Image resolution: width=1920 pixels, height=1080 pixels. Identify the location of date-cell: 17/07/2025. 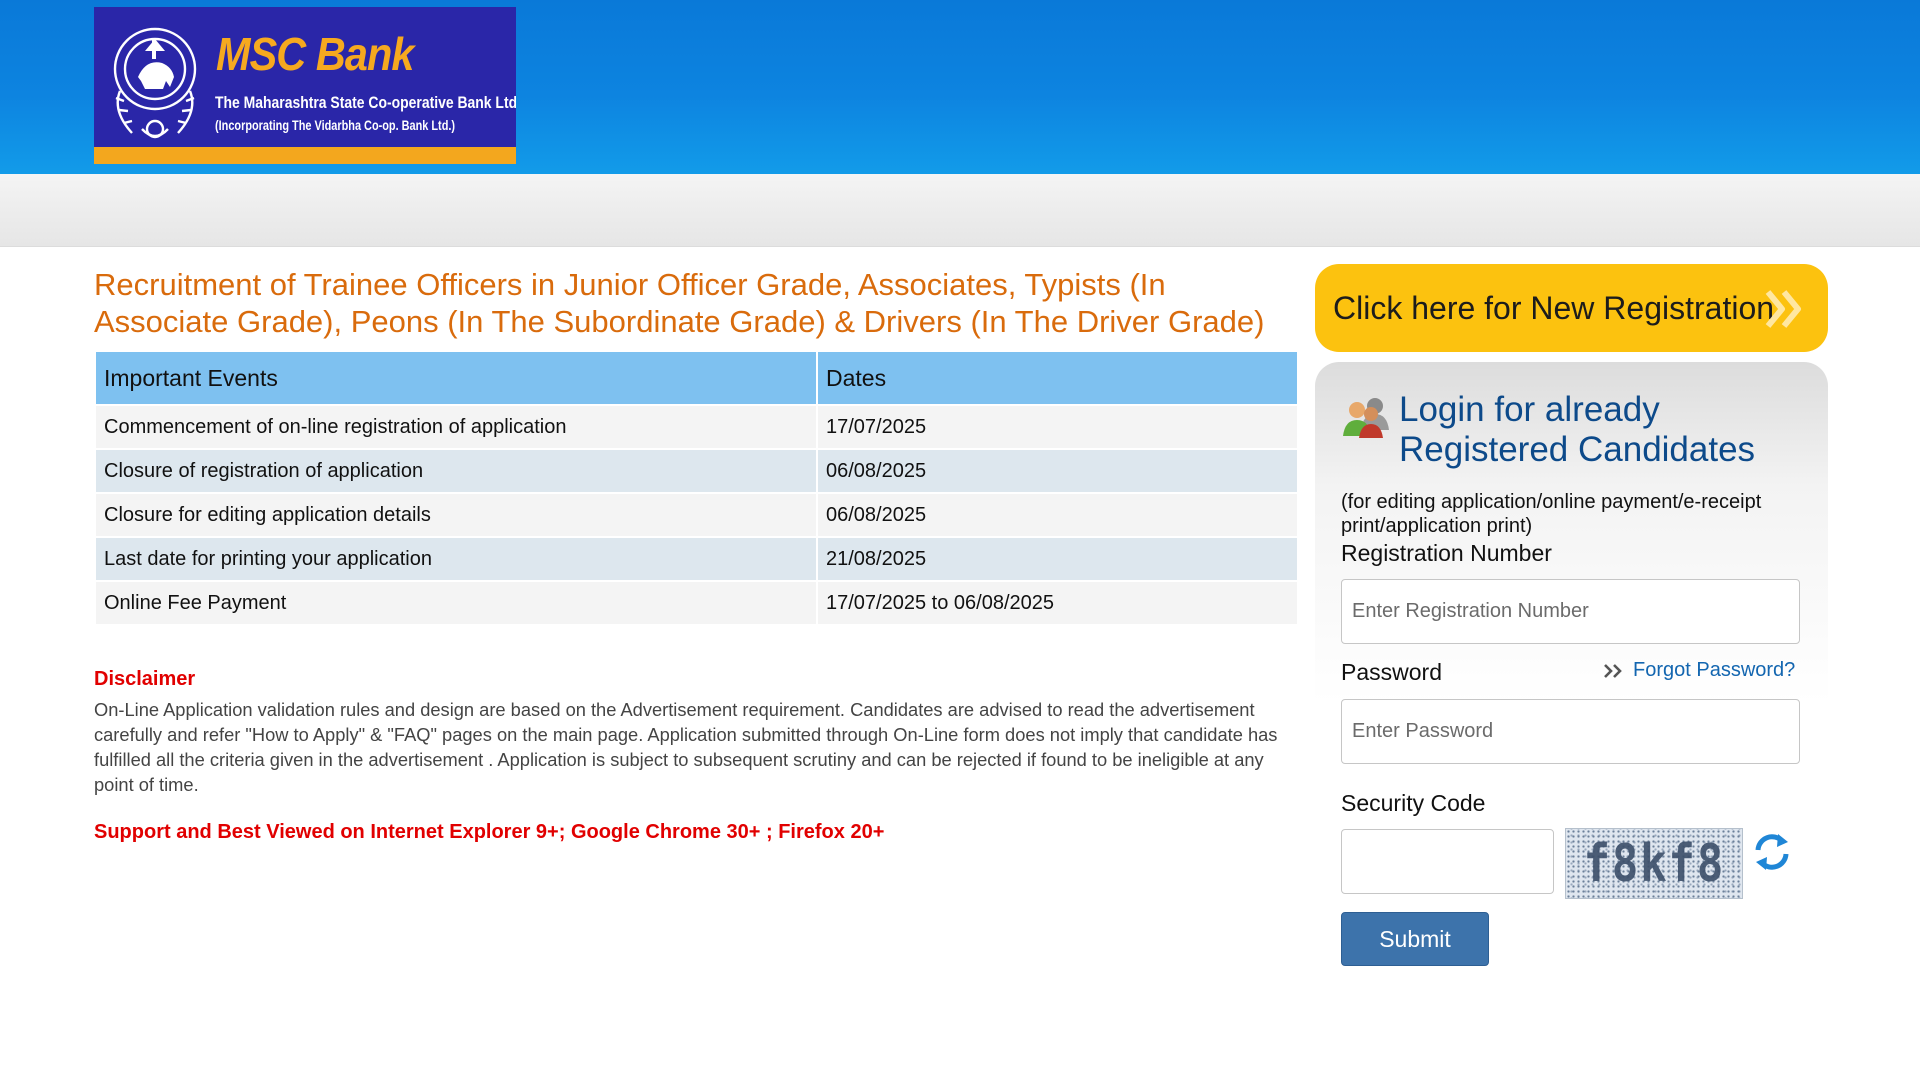
(1057, 428).